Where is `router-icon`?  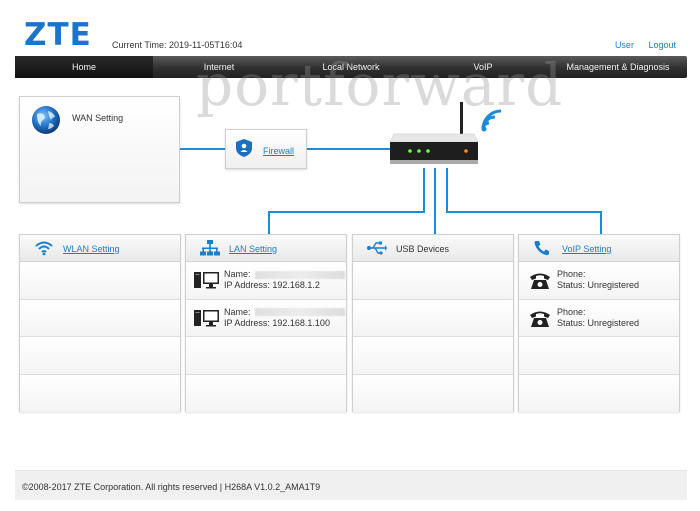 router-icon is located at coordinates (445, 133).